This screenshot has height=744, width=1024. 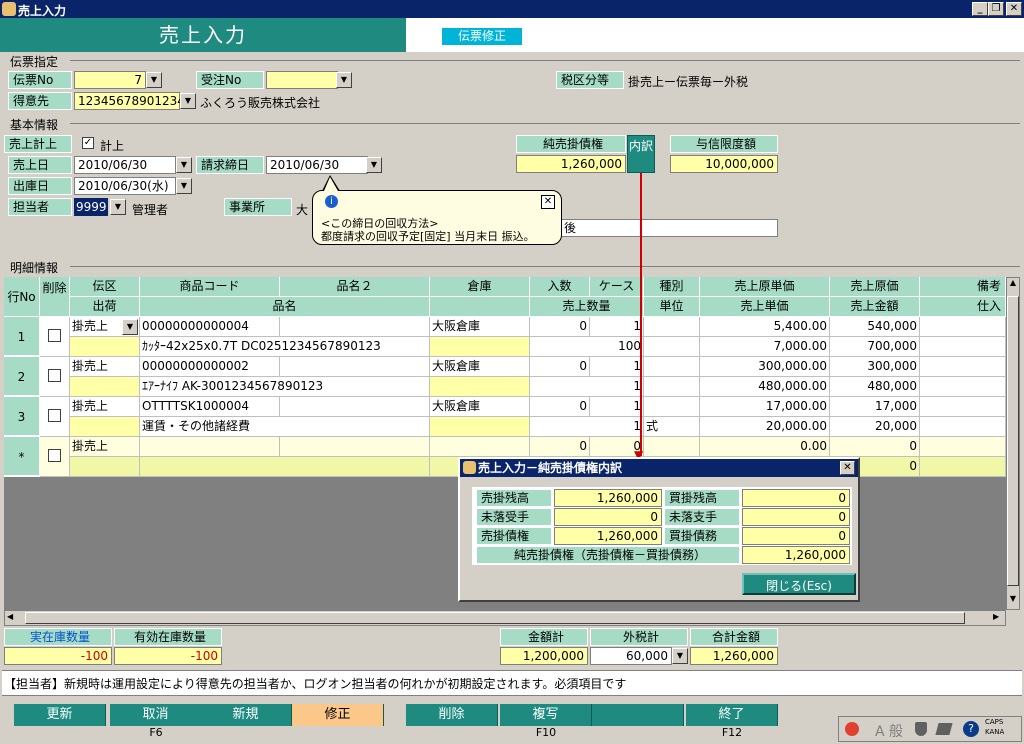 I want to click on scroll-up-icon: ▲, so click(x=1013, y=285).